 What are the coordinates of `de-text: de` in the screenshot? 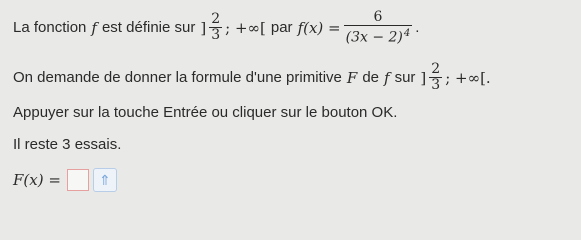 It's located at (370, 77).